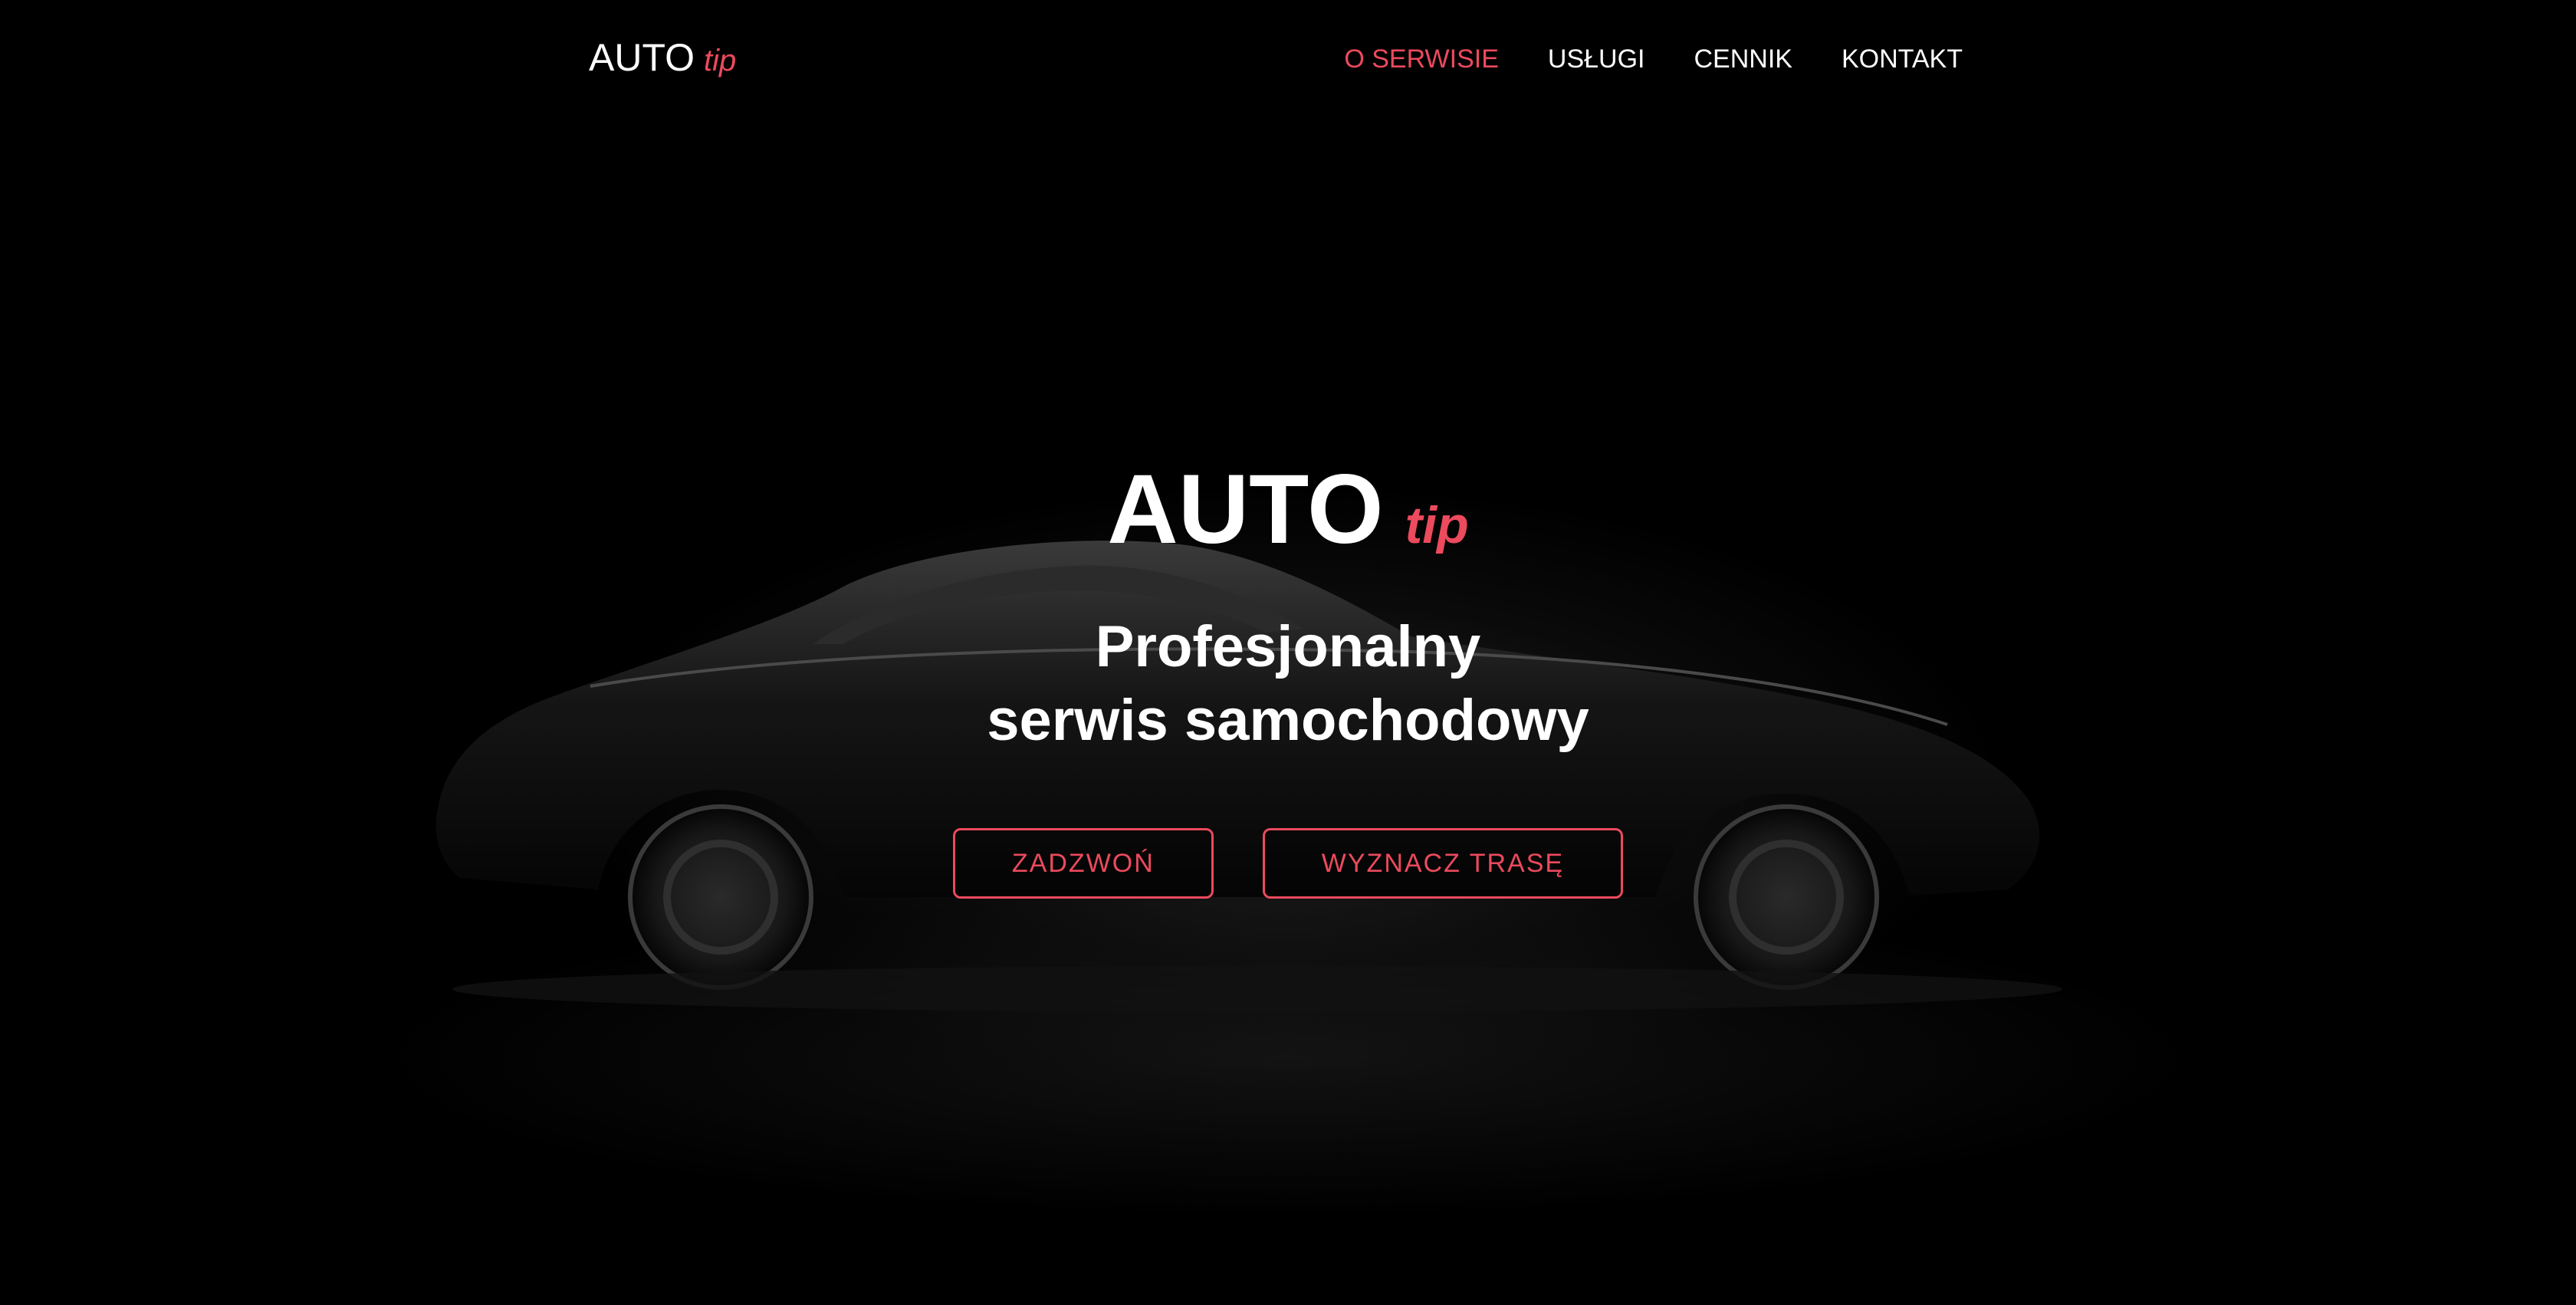  I want to click on nav-item-o-serwisie: O SERWISIE, so click(1422, 59).